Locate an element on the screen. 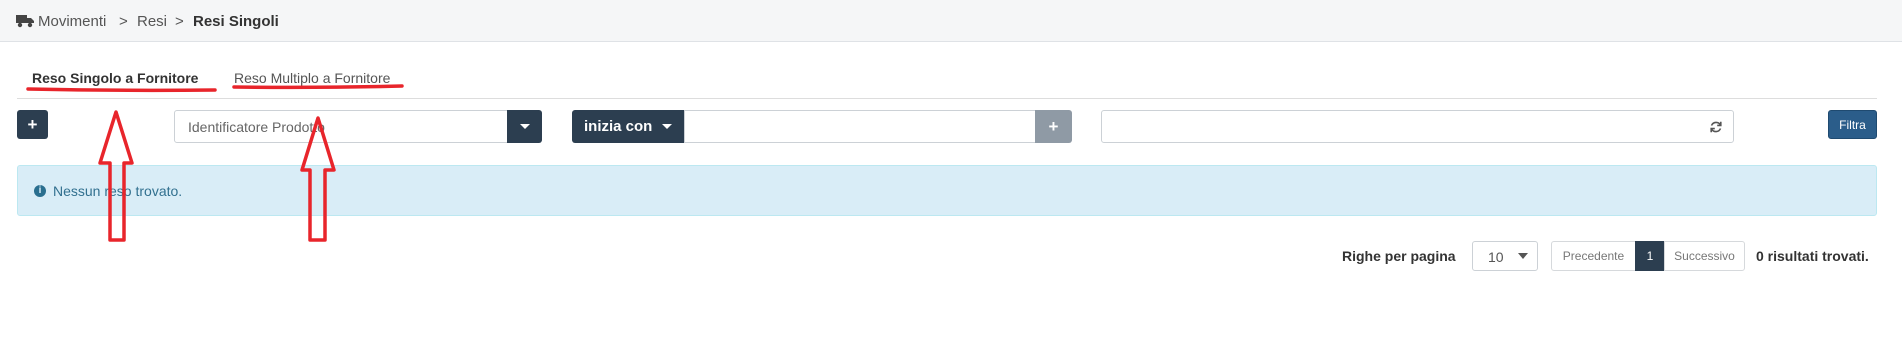 Image resolution: width=1902 pixels, height=340 pixels. info-icon: i is located at coordinates (40, 191).